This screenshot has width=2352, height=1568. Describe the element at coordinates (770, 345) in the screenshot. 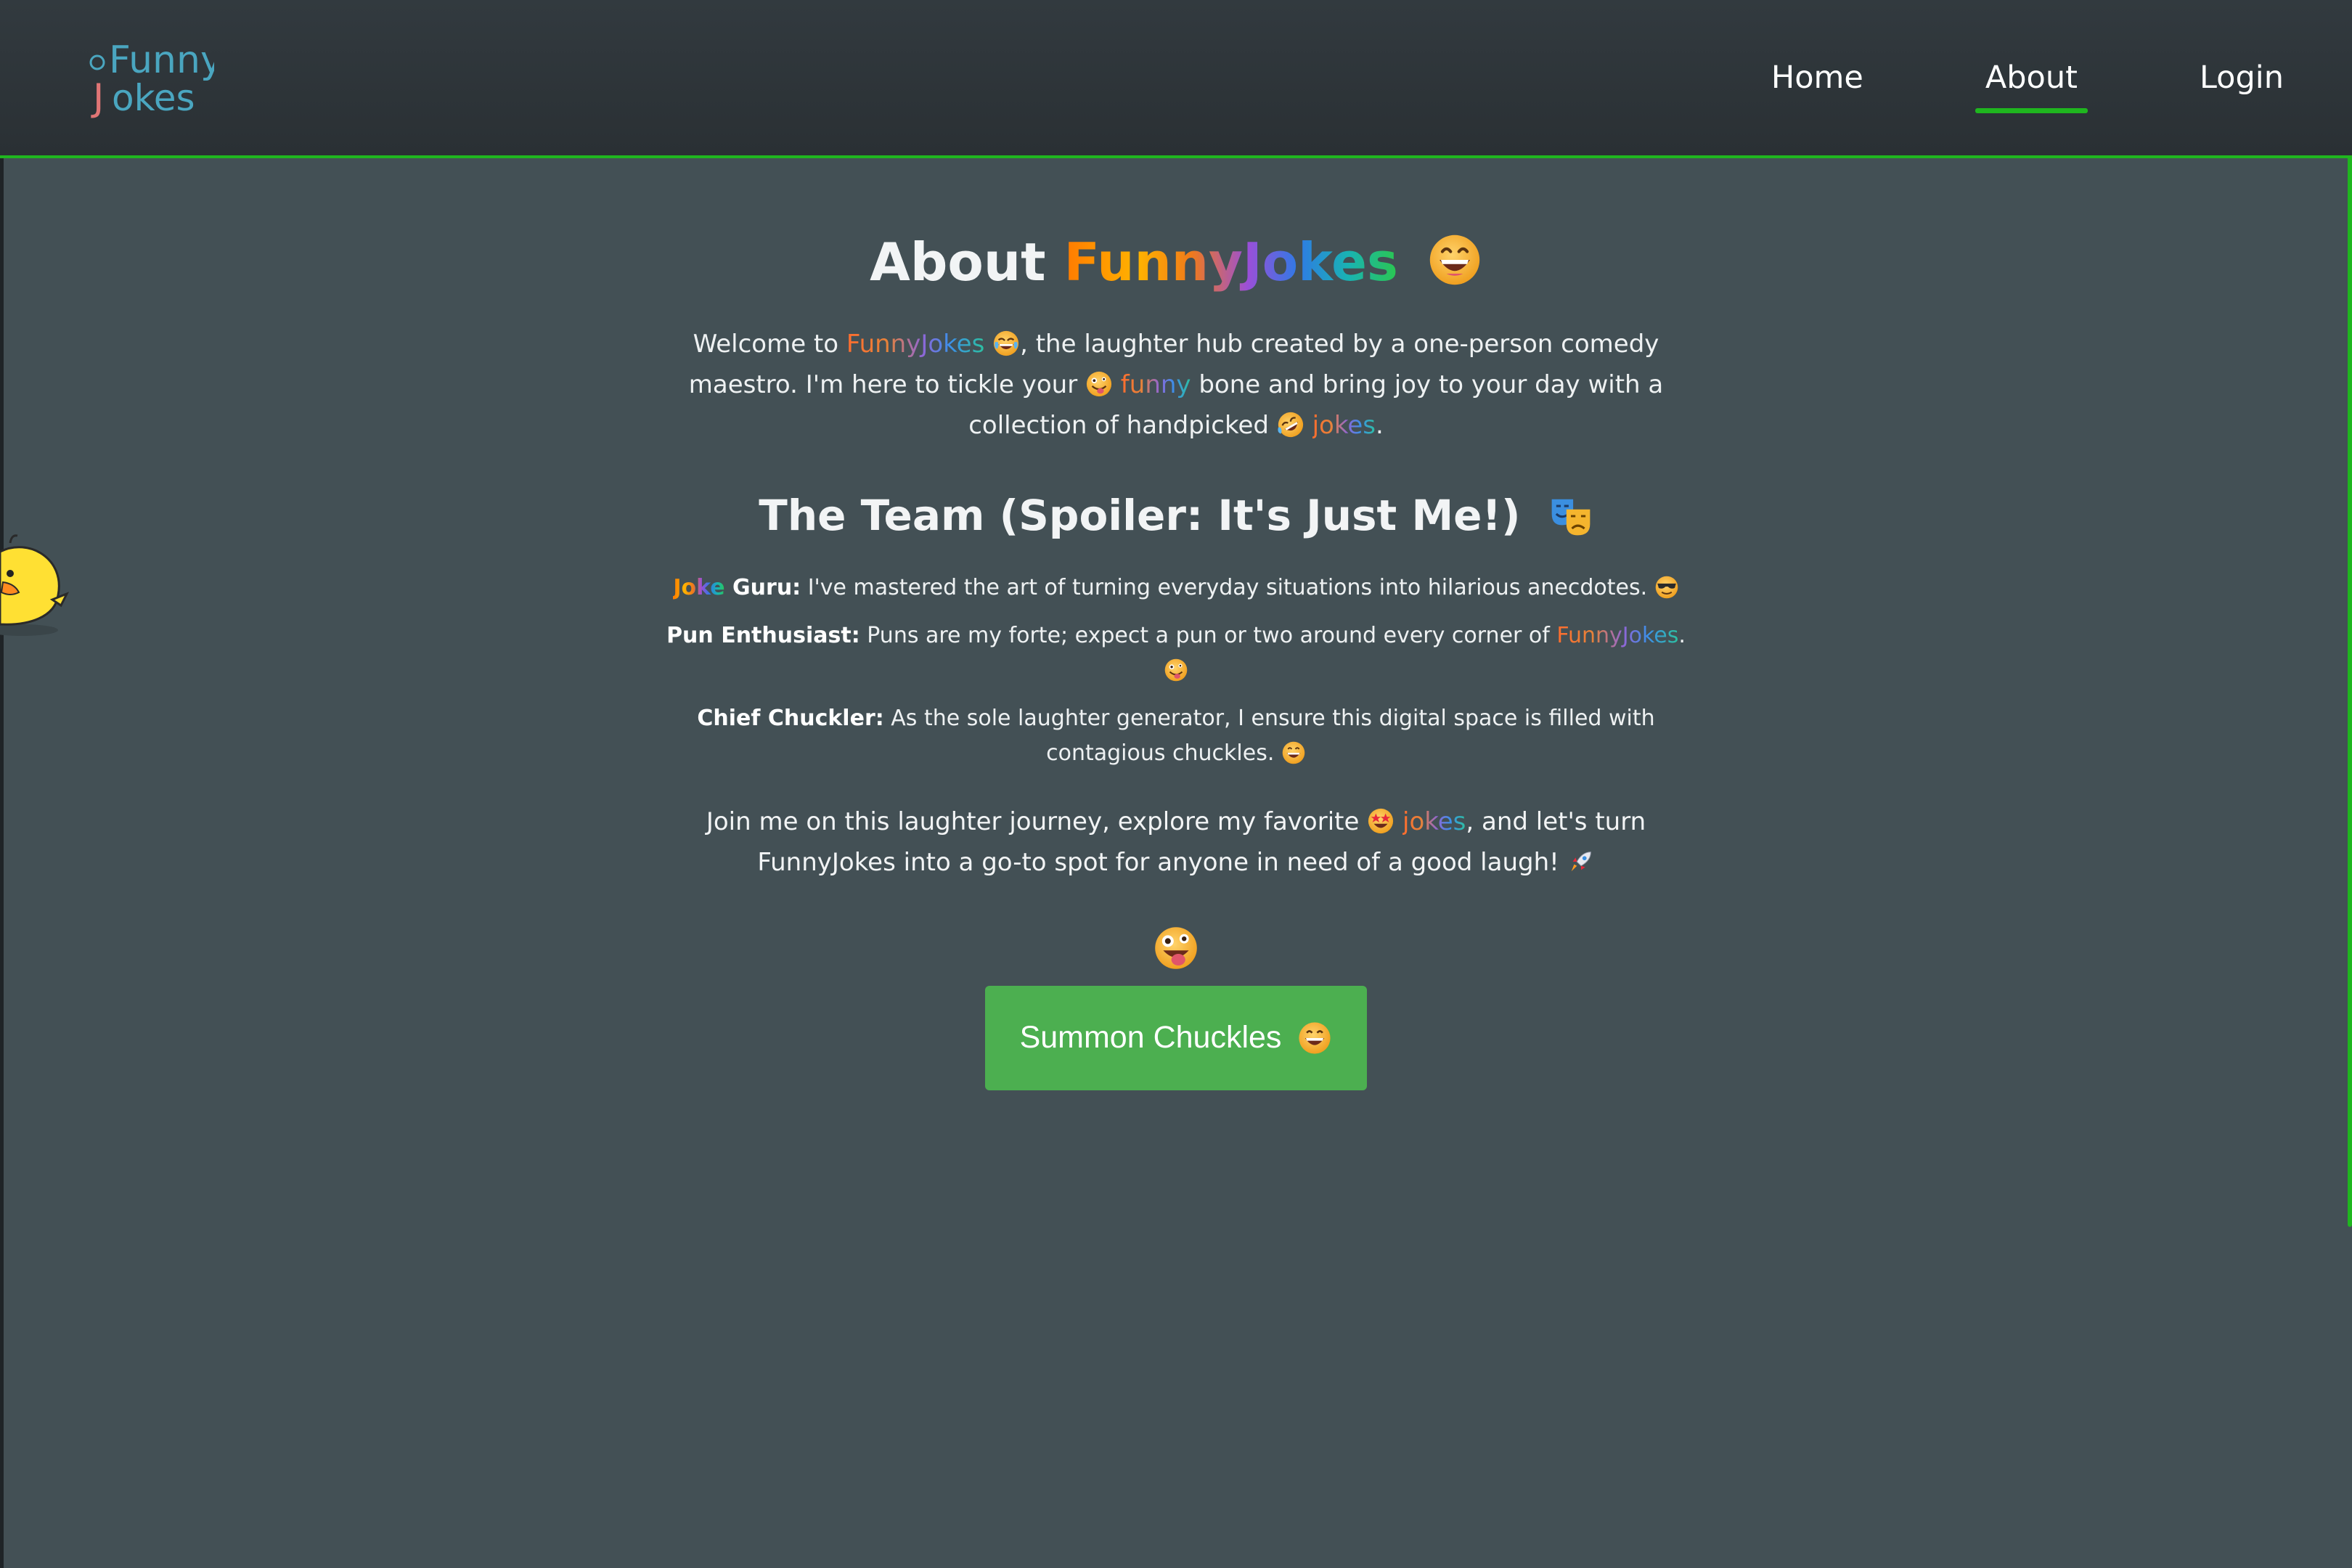

I see `intro-text-1: Welcome to` at that location.